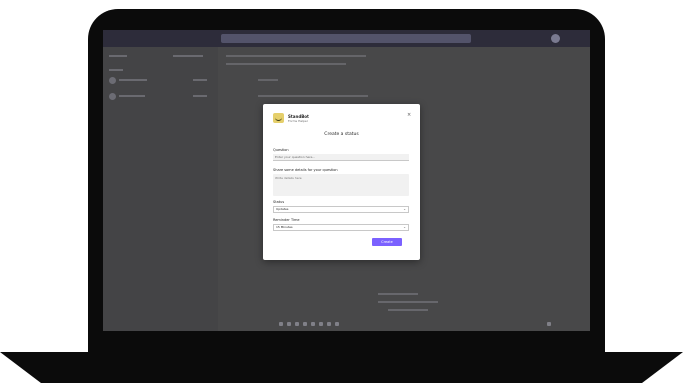  I want to click on status-select: Updates ⌄, so click(341, 209).